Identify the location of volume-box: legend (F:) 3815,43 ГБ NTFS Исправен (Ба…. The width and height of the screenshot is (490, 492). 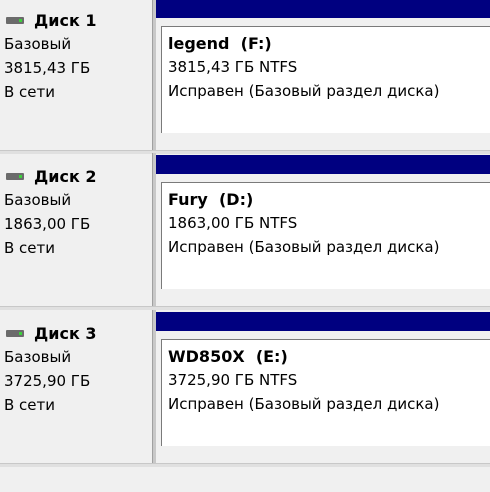
(325, 79).